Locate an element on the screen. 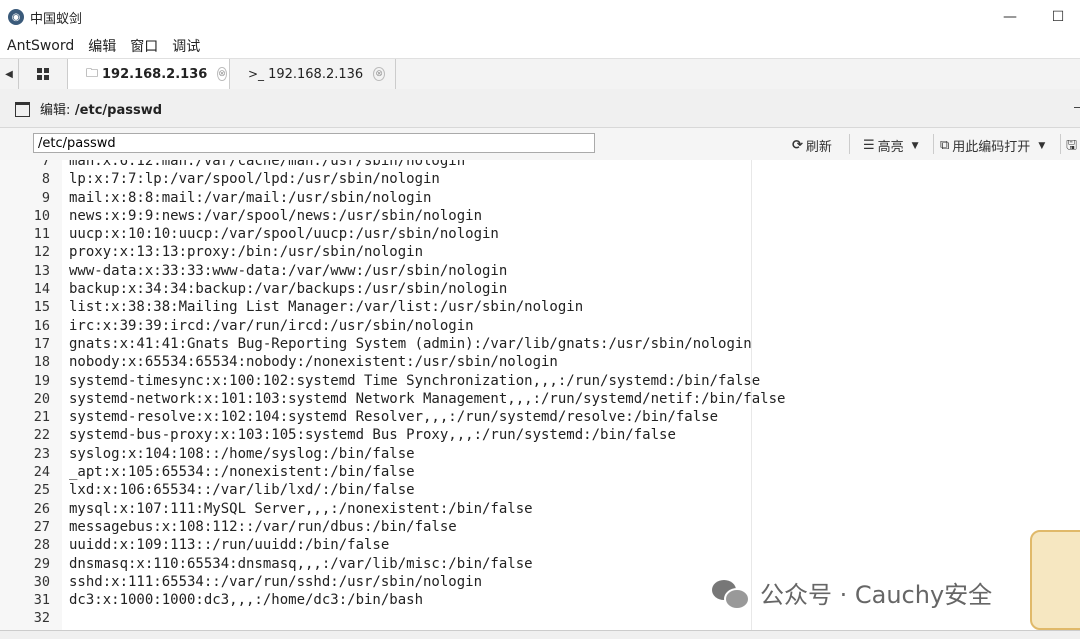  wechat-icon is located at coordinates (731, 594).